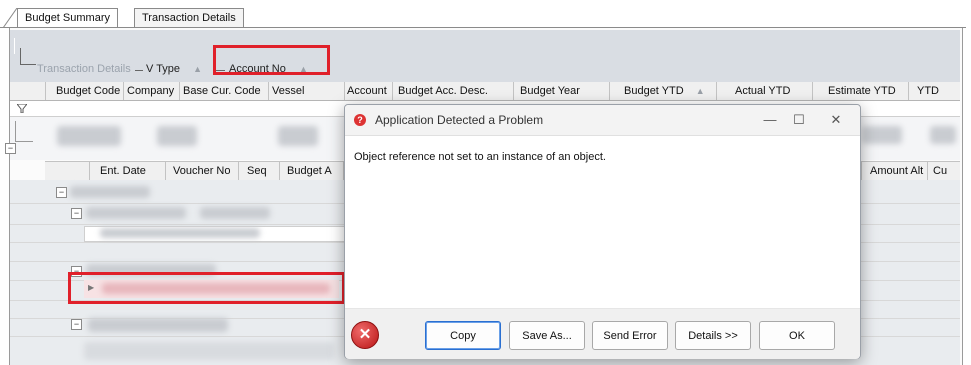 This screenshot has width=971, height=365. I want to click on col-header-voucher-no: Voucher No, so click(202, 171).